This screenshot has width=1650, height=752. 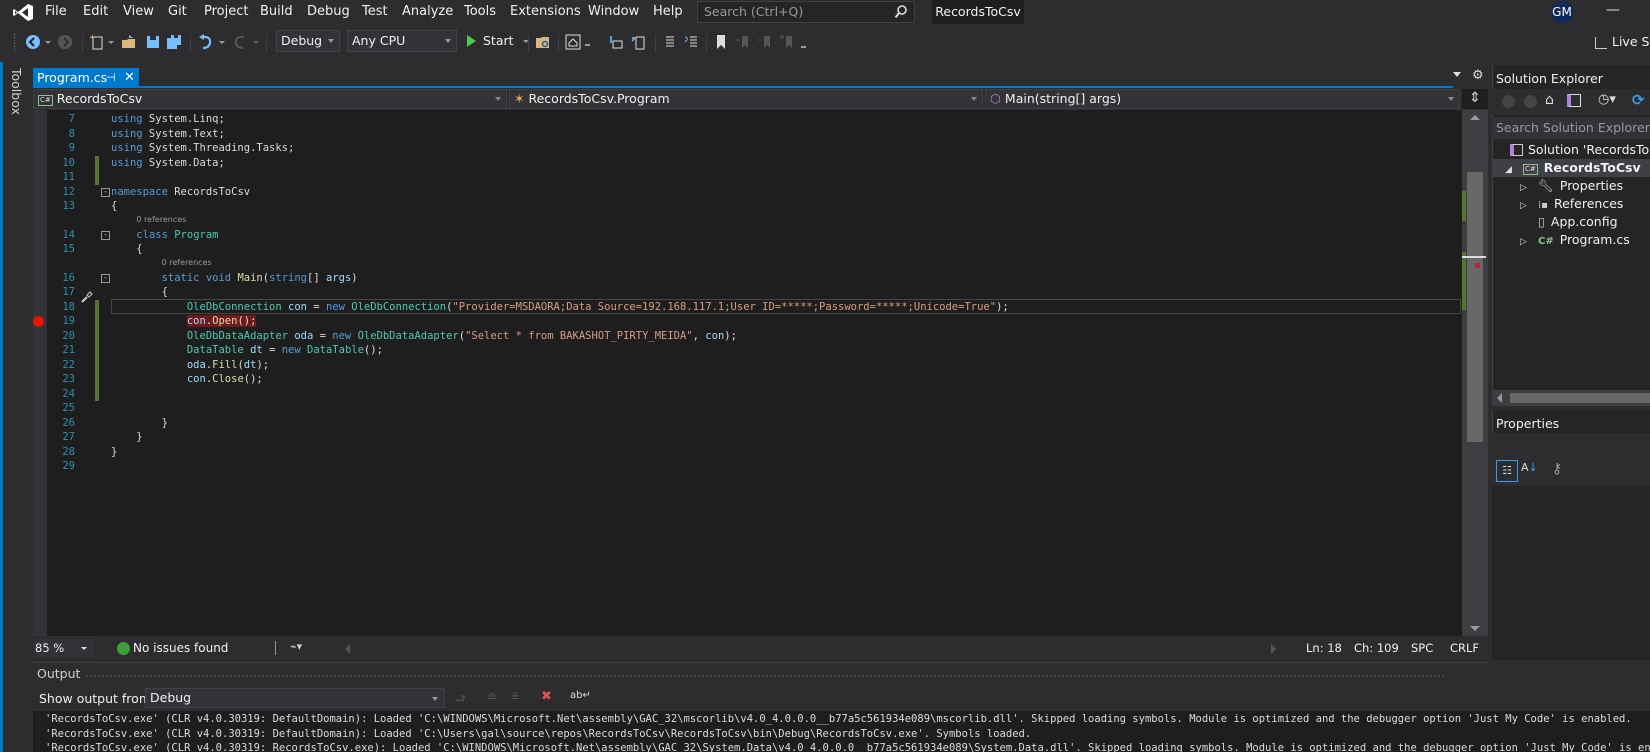 I want to click on code-line: static void Main(string[] args), so click(x=234, y=278).